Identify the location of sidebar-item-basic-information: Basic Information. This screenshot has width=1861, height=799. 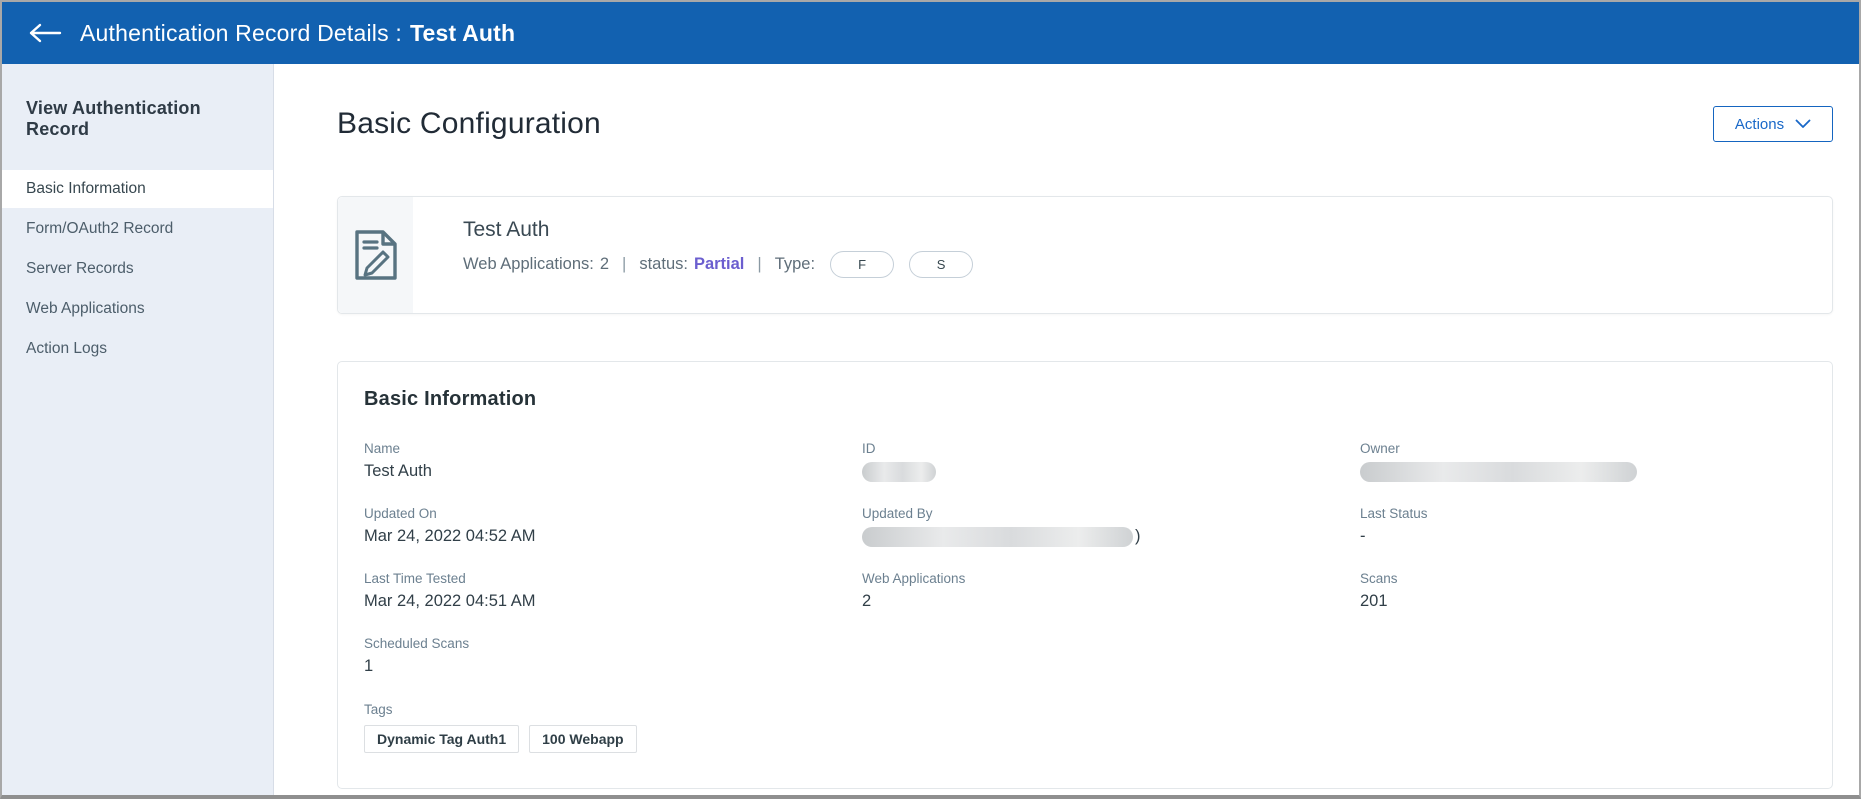
(137, 189).